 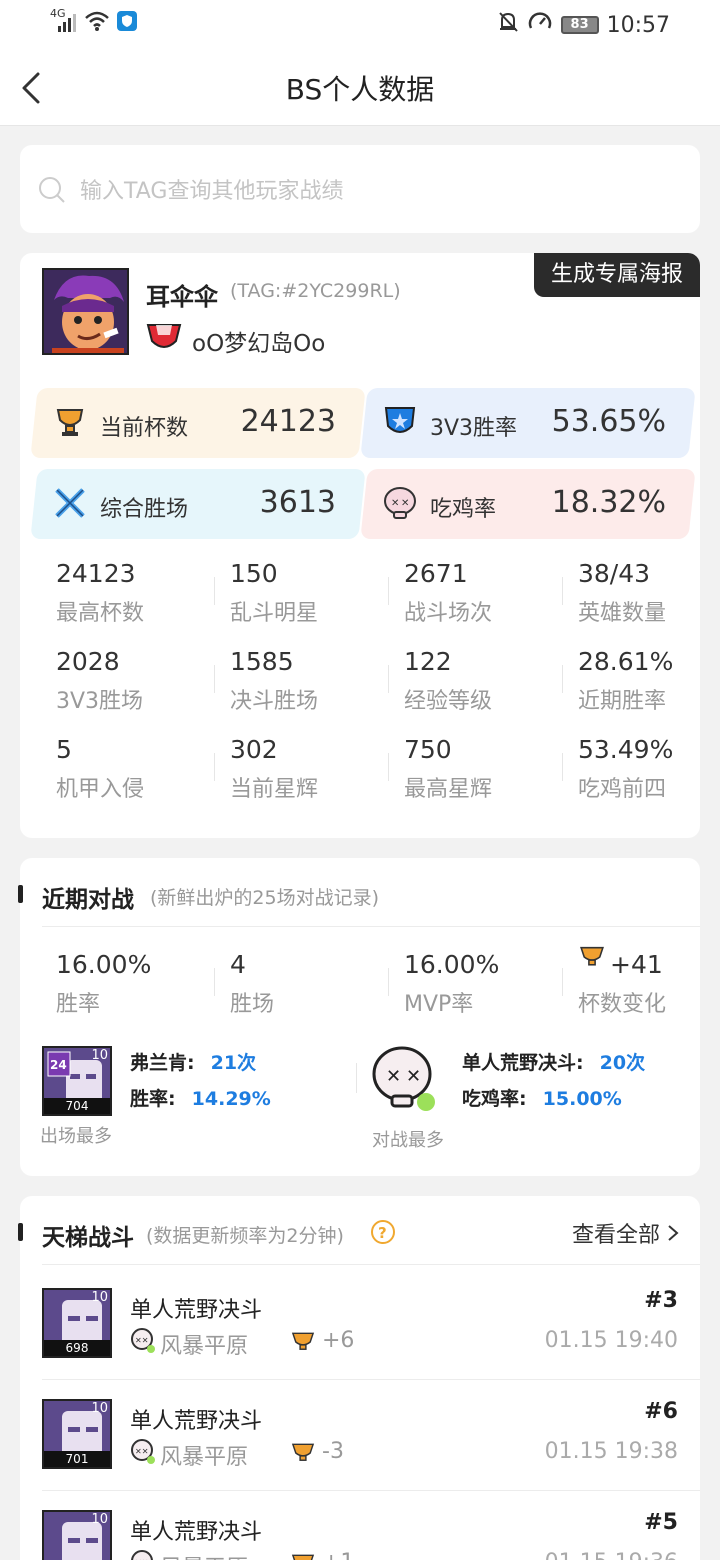 I want to click on stat-cell: 1585 决斗胜场, so click(x=301, y=683).